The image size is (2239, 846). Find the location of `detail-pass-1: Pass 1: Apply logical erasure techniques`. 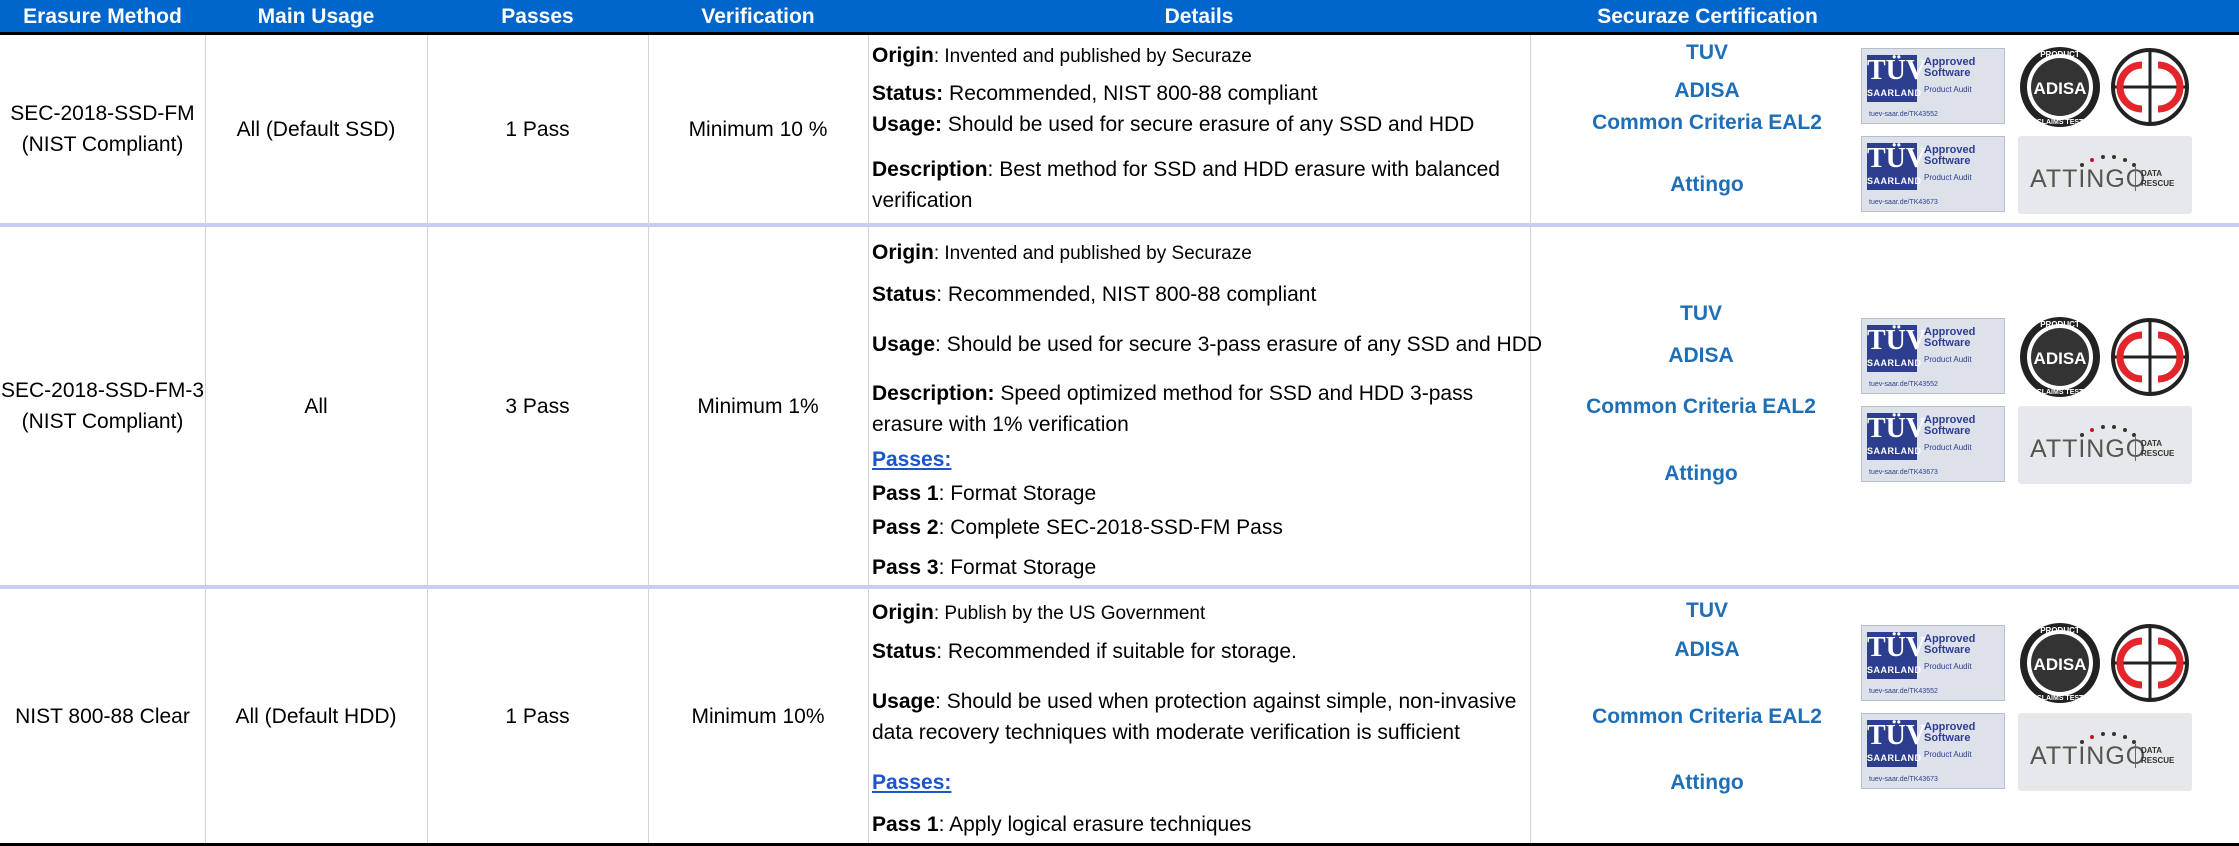

detail-pass-1: Pass 1: Apply logical erasure techniques is located at coordinates (1062, 824).